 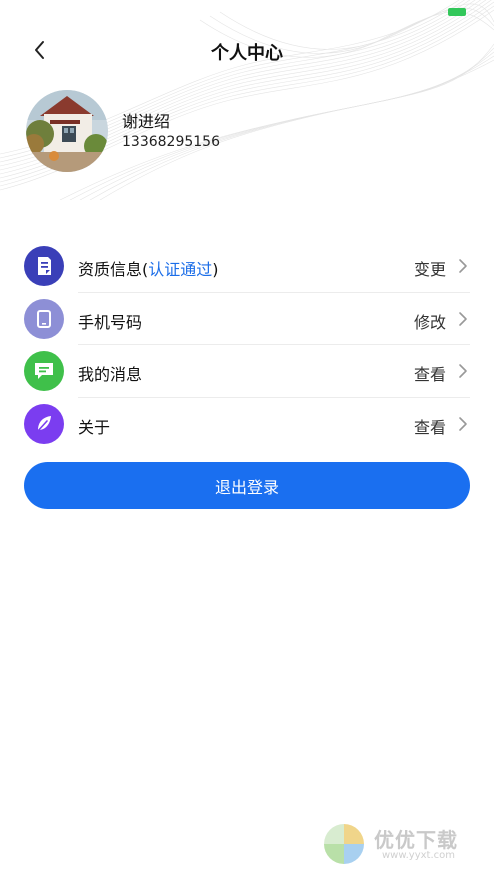 I want to click on page-title: 个人中心, so click(x=247, y=53).